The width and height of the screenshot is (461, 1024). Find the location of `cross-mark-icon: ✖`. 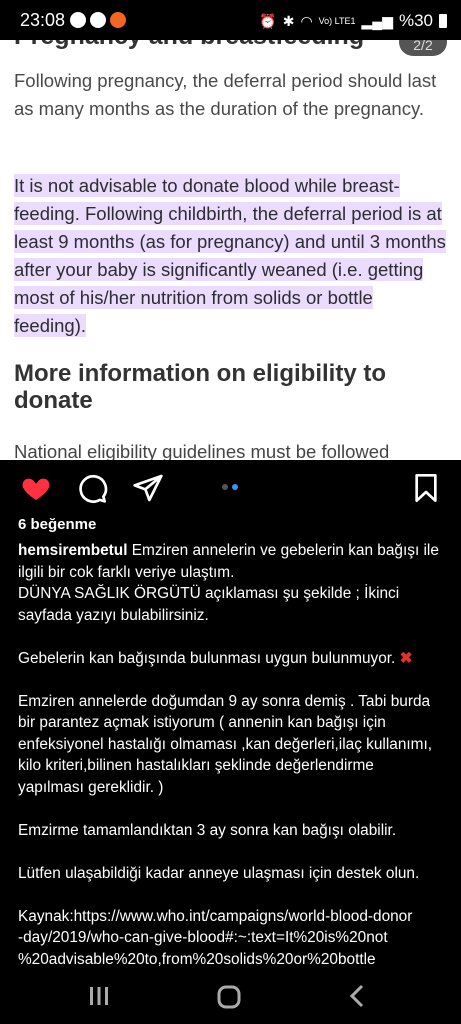

cross-mark-icon: ✖ is located at coordinates (406, 658).